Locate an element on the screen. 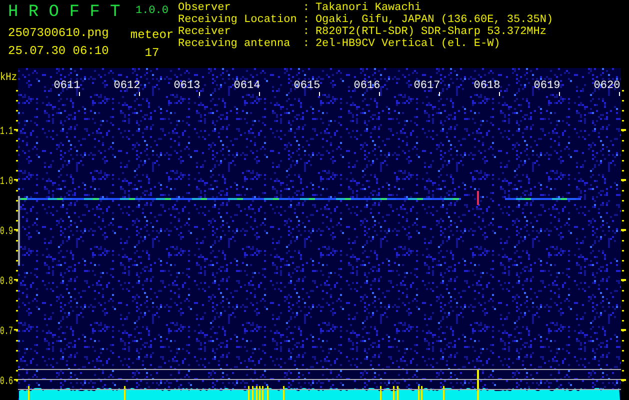  info-label: Receiver is located at coordinates (204, 32).